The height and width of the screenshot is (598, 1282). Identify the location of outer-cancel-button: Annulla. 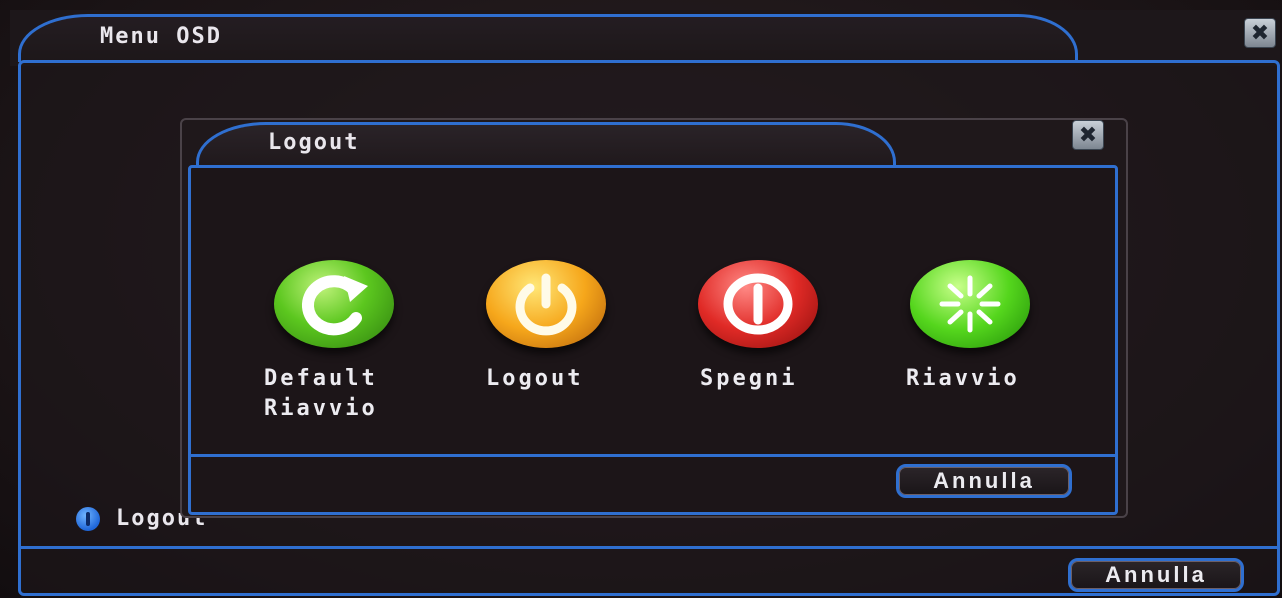
(1156, 575).